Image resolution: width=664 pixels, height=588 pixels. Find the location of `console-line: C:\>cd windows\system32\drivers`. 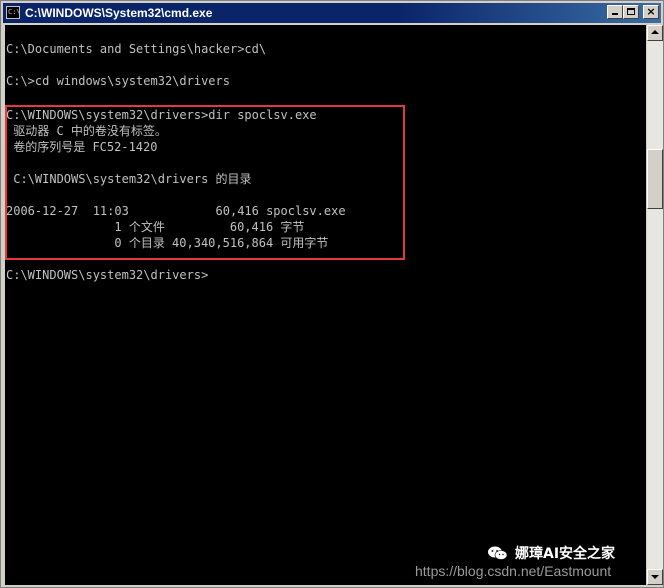

console-line: C:\>cd windows\system32\drivers is located at coordinates (118, 81).